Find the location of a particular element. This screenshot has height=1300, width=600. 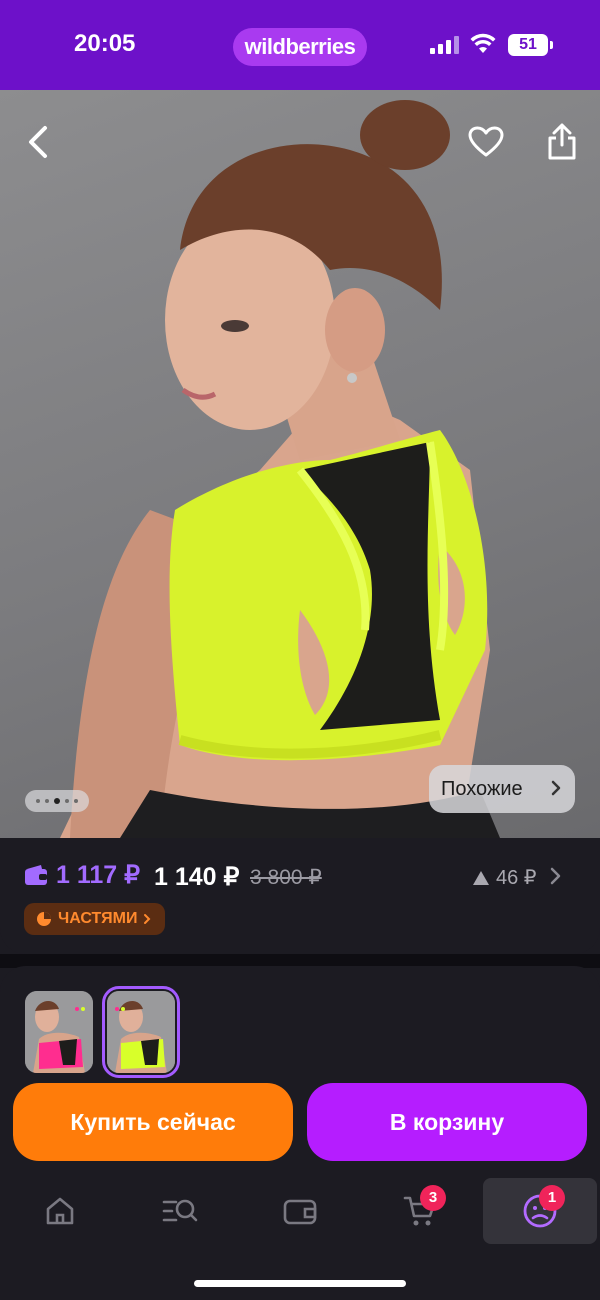

variant-thumbnail-pink is located at coordinates (59, 1032).